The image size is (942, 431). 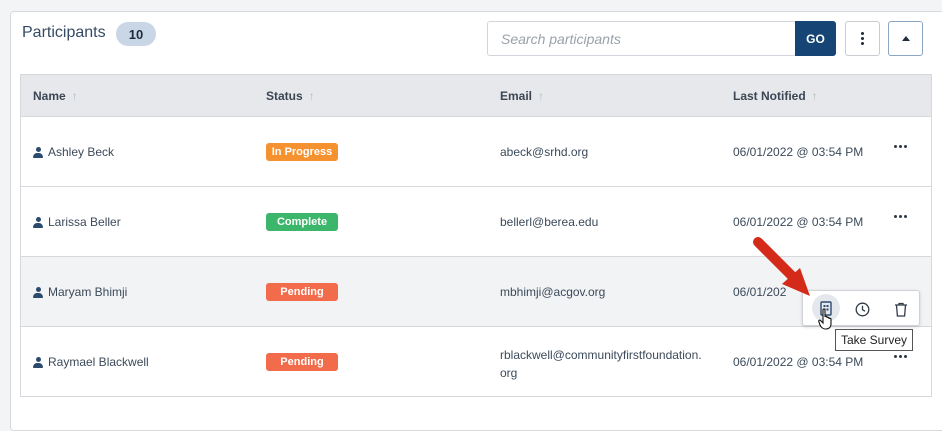 I want to click on kebab-vertical-icon, so click(x=862, y=38).